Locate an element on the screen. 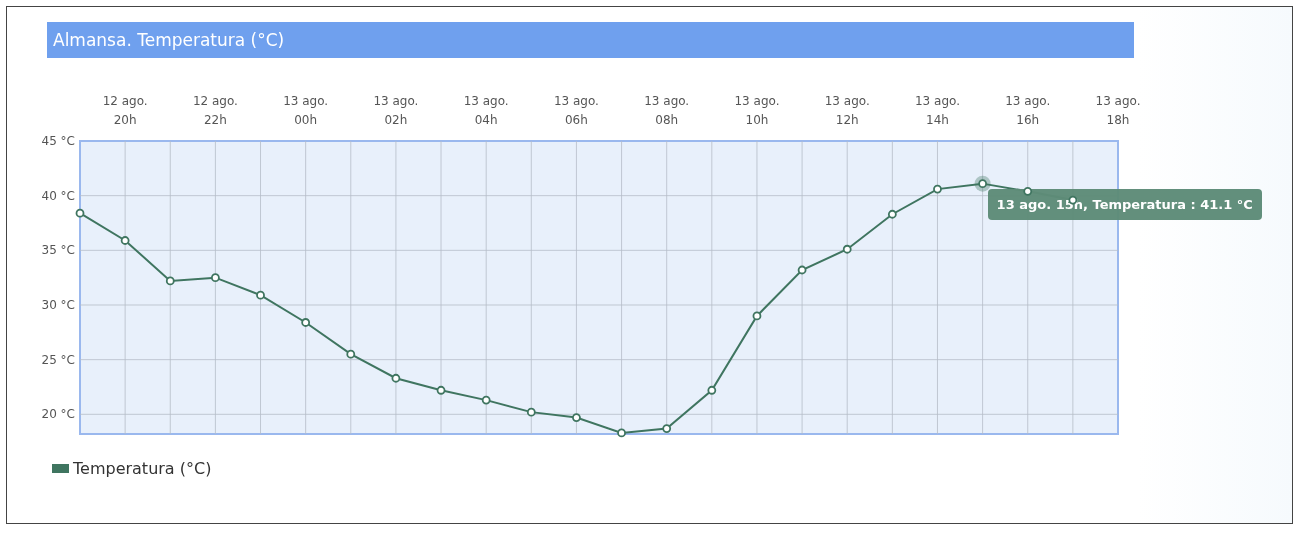 The width and height of the screenshot is (1300, 533). legend-label: Temperatura (°C) is located at coordinates (142, 468).